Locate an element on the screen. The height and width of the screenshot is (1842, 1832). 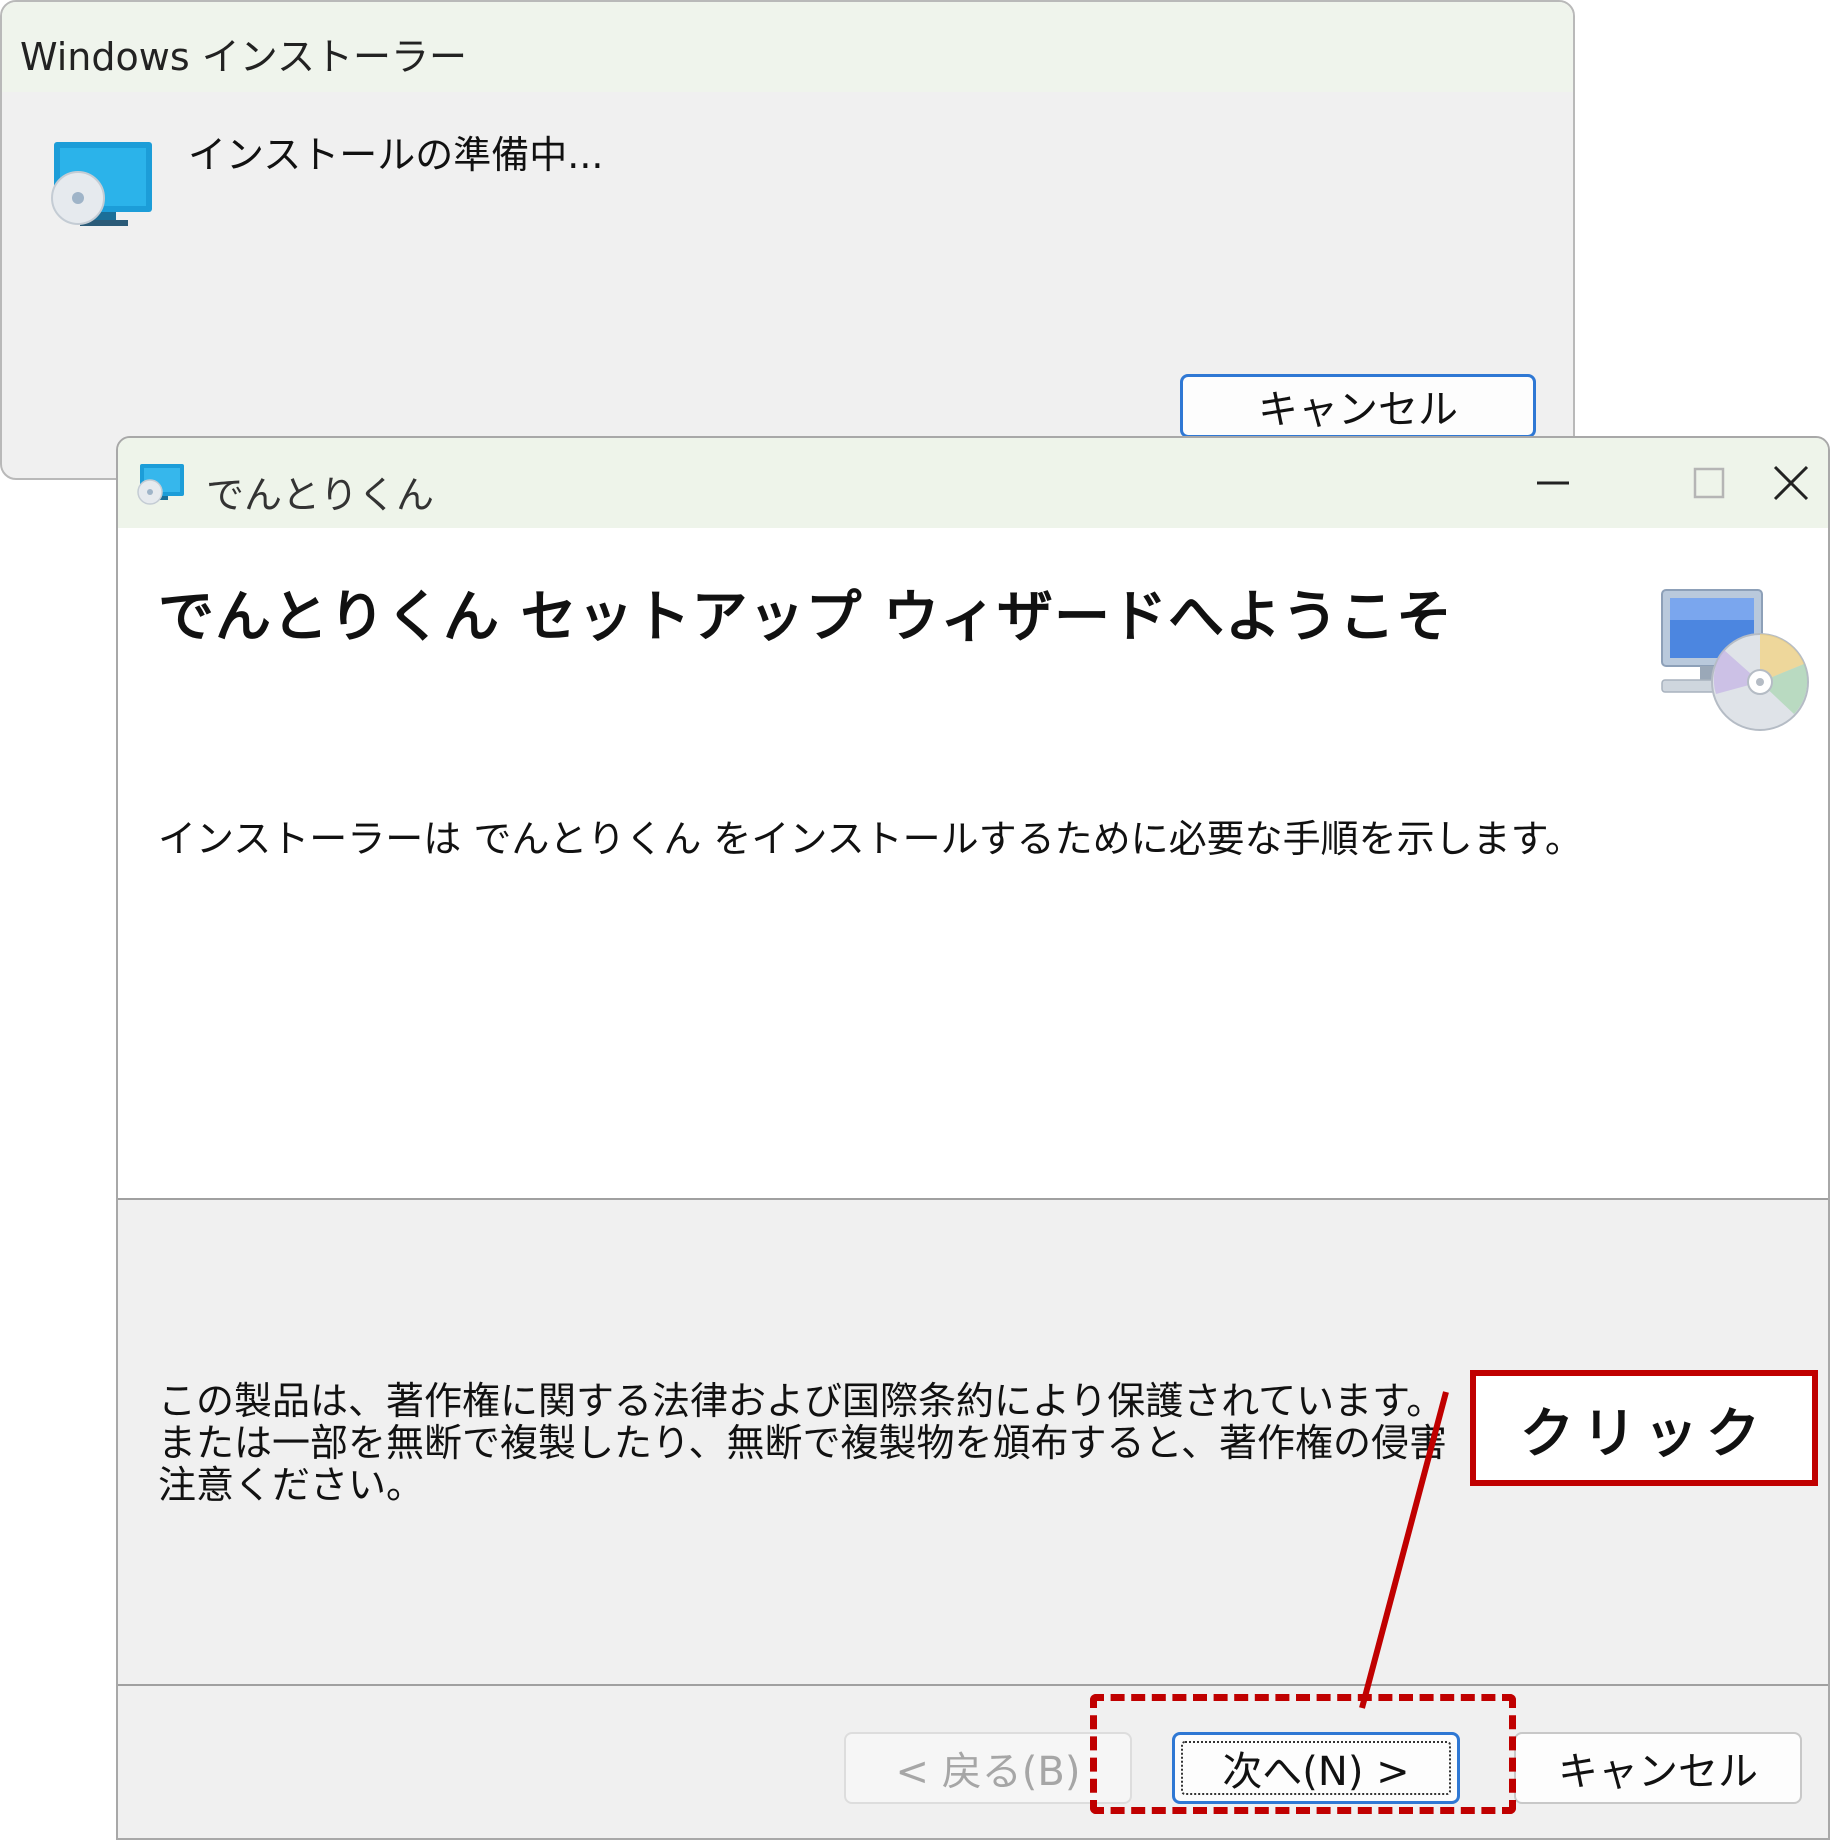
annotation-click-label: クリック is located at coordinates (1644, 1428).